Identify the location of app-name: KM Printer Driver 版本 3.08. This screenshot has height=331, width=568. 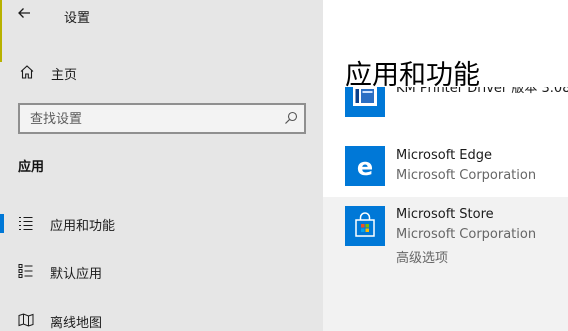
(482, 91).